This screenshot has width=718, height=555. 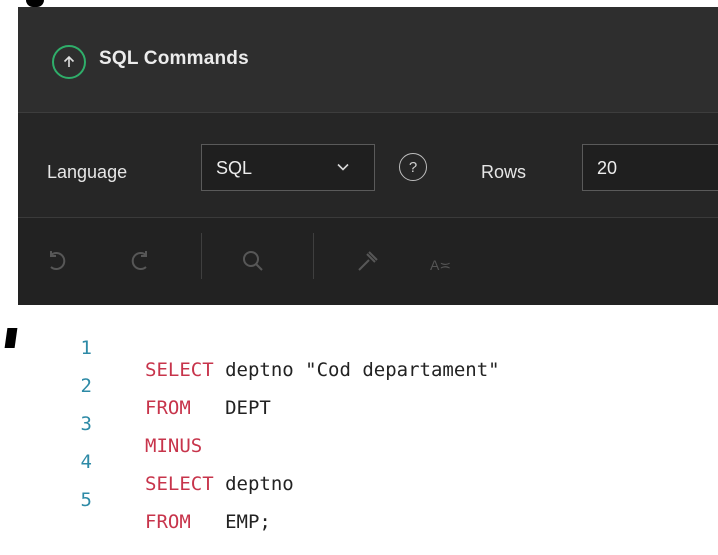 I want to click on rows-label: Rows, so click(x=504, y=172).